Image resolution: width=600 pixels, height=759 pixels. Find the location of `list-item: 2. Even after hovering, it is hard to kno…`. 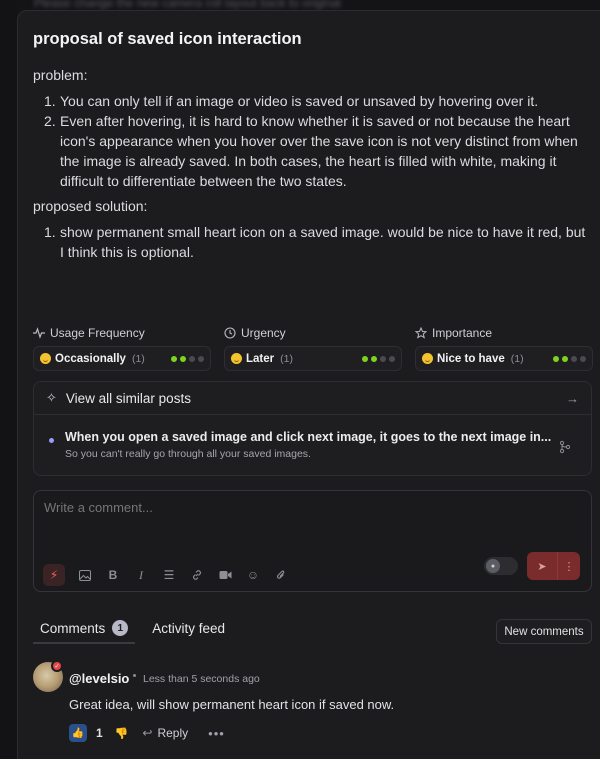

list-item: 2. Even after hovering, it is hard to kno… is located at coordinates (311, 151).